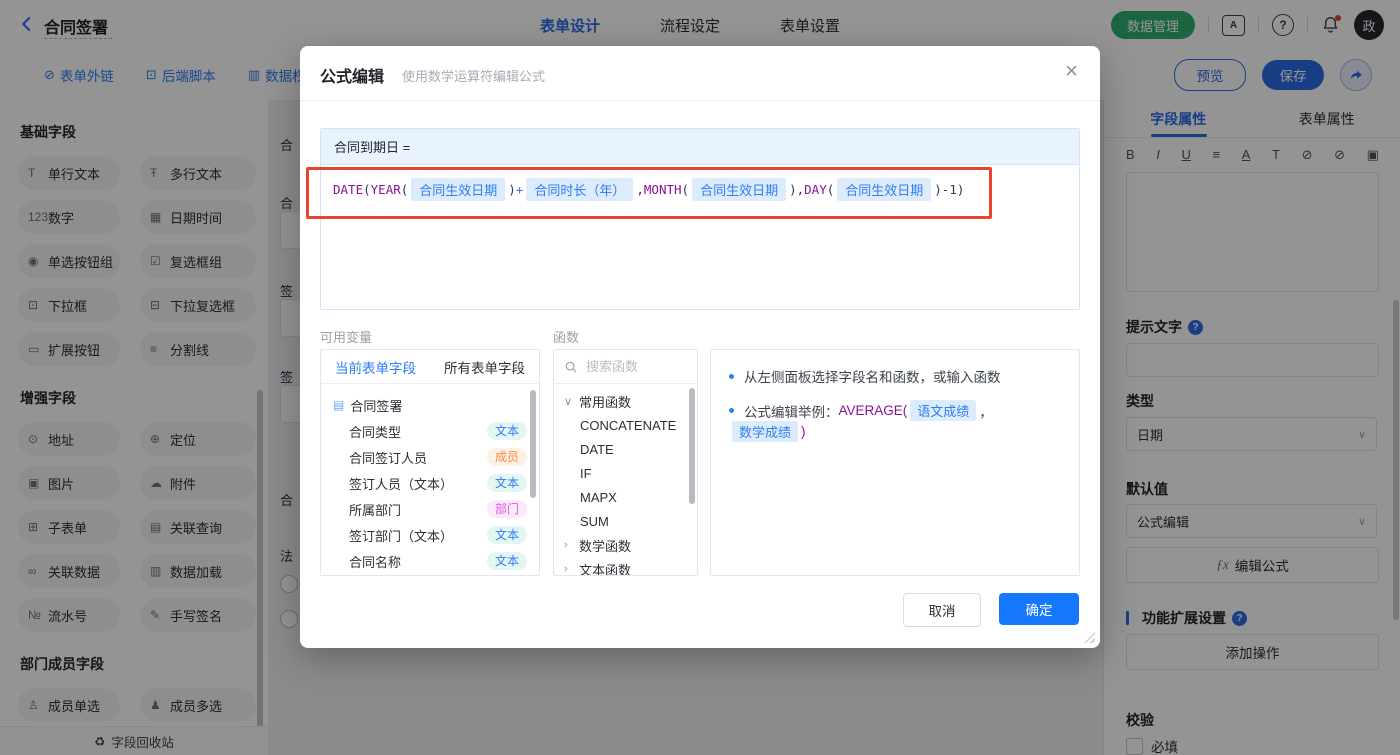 The width and height of the screenshot is (1400, 755). Describe the element at coordinates (430, 431) in the screenshot. I see `variable-row: 合同类型 文本` at that location.